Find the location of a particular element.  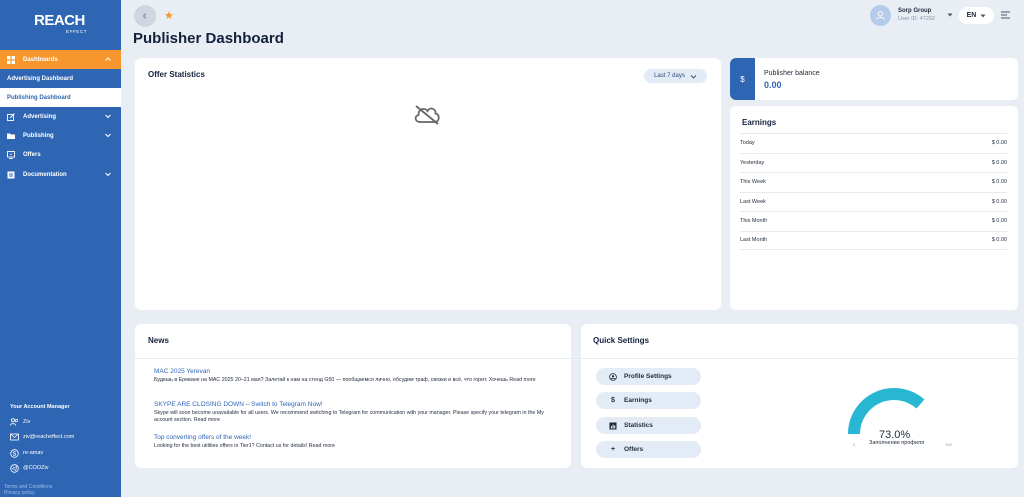

button-label: Statistics is located at coordinates (638, 425).